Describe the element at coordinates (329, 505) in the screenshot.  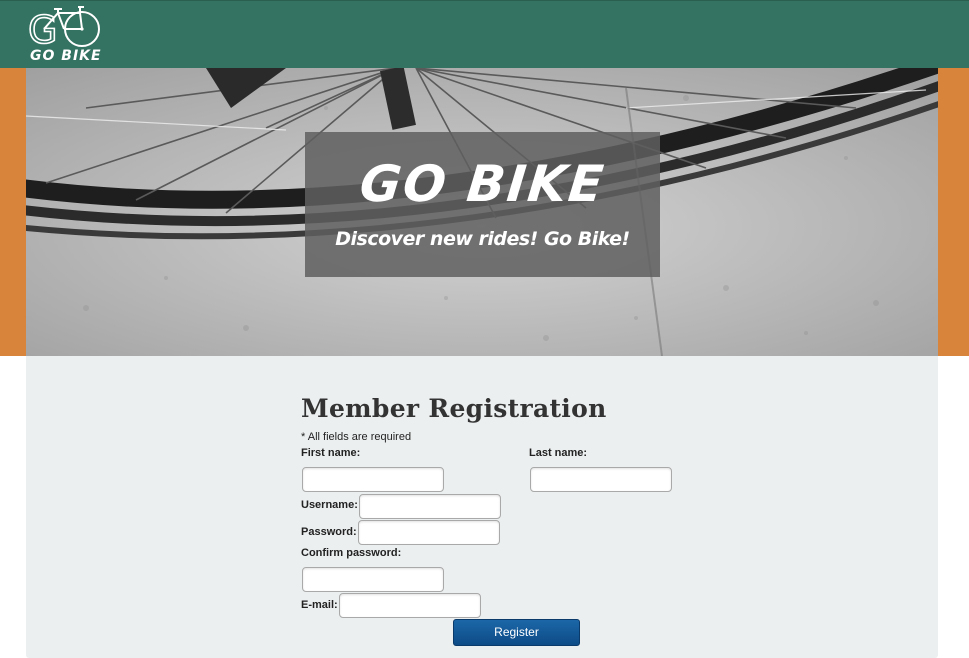
I see `username-label: Username:` at that location.